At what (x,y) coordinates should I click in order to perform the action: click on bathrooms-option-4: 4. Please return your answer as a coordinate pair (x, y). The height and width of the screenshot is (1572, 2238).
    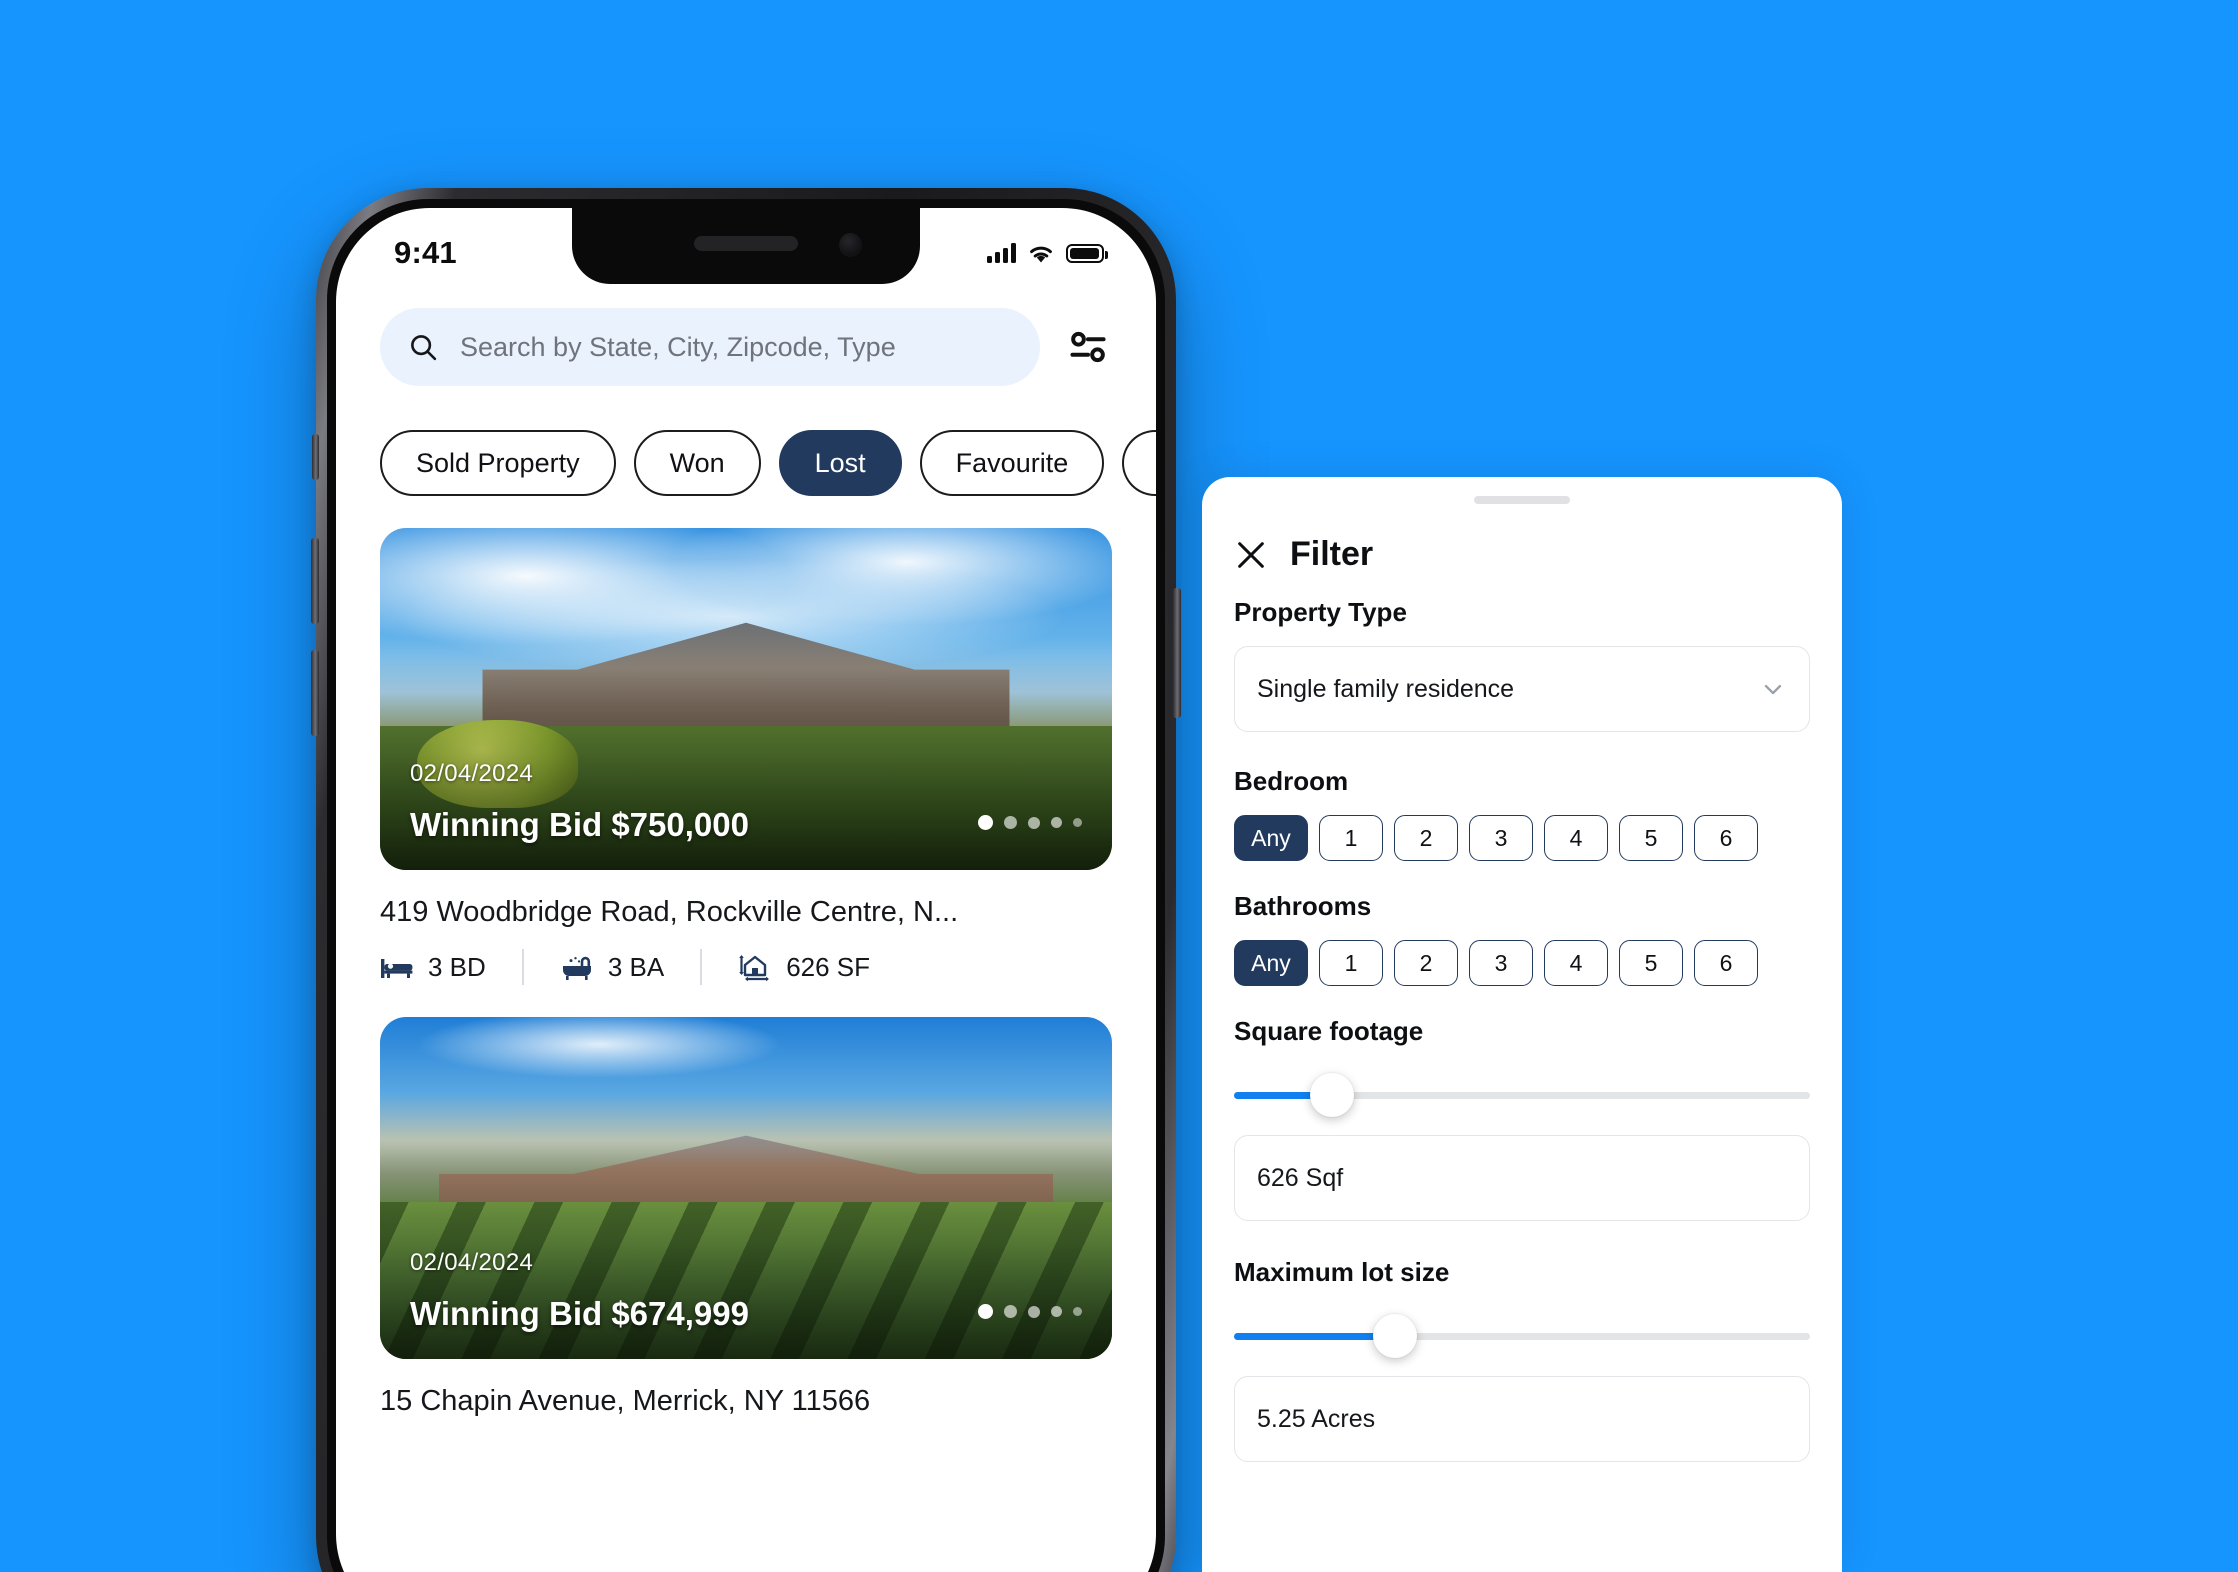
    Looking at the image, I should click on (1576, 963).